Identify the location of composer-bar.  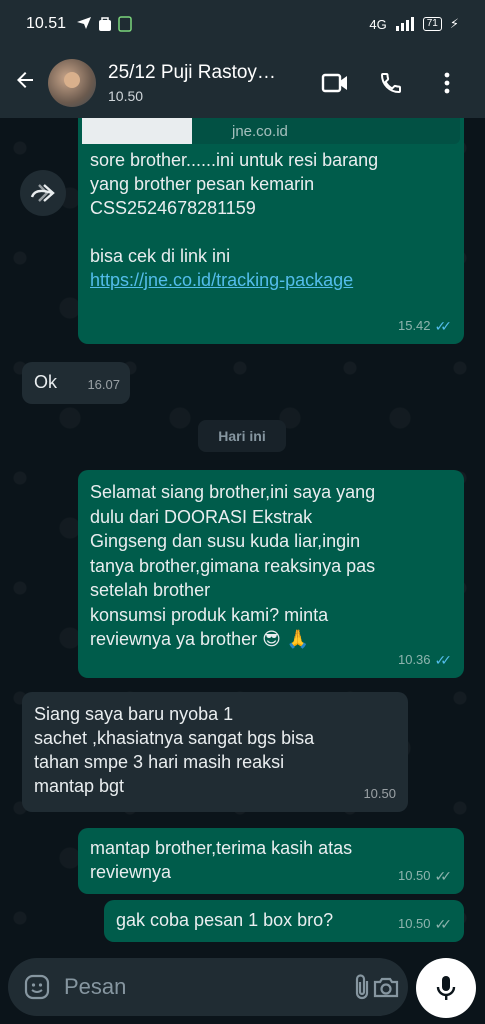
(242, 987).